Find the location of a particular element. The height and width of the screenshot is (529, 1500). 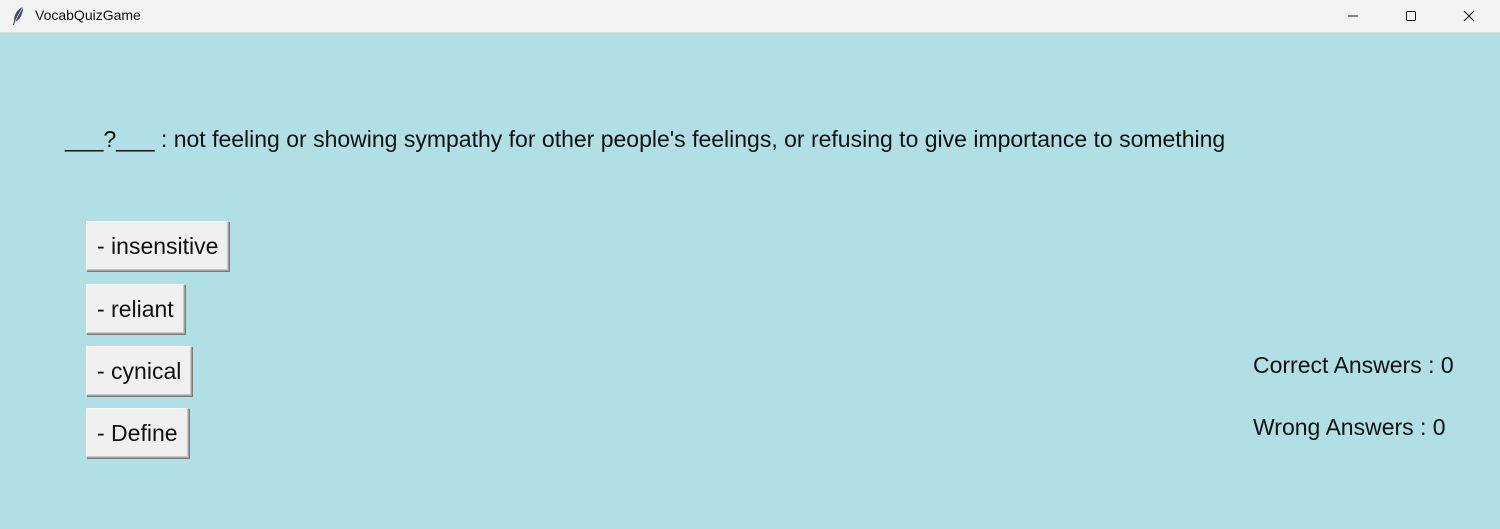

minimize-button is located at coordinates (1353, 16).